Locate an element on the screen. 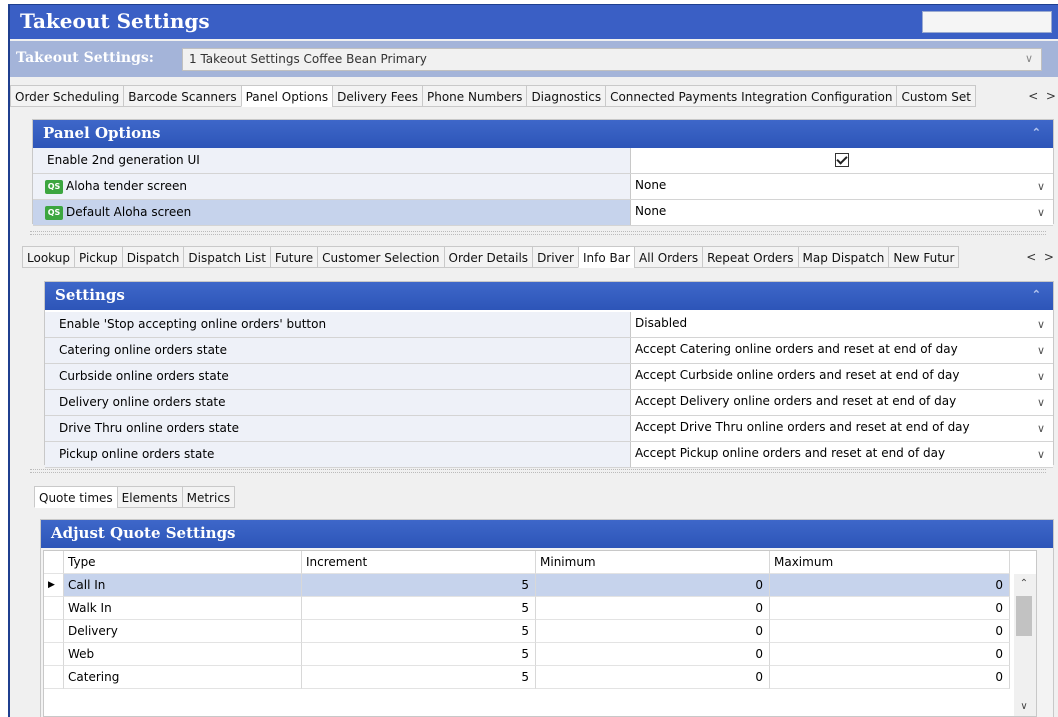 The image size is (1058, 717). tab-driver: Driver is located at coordinates (555, 257).